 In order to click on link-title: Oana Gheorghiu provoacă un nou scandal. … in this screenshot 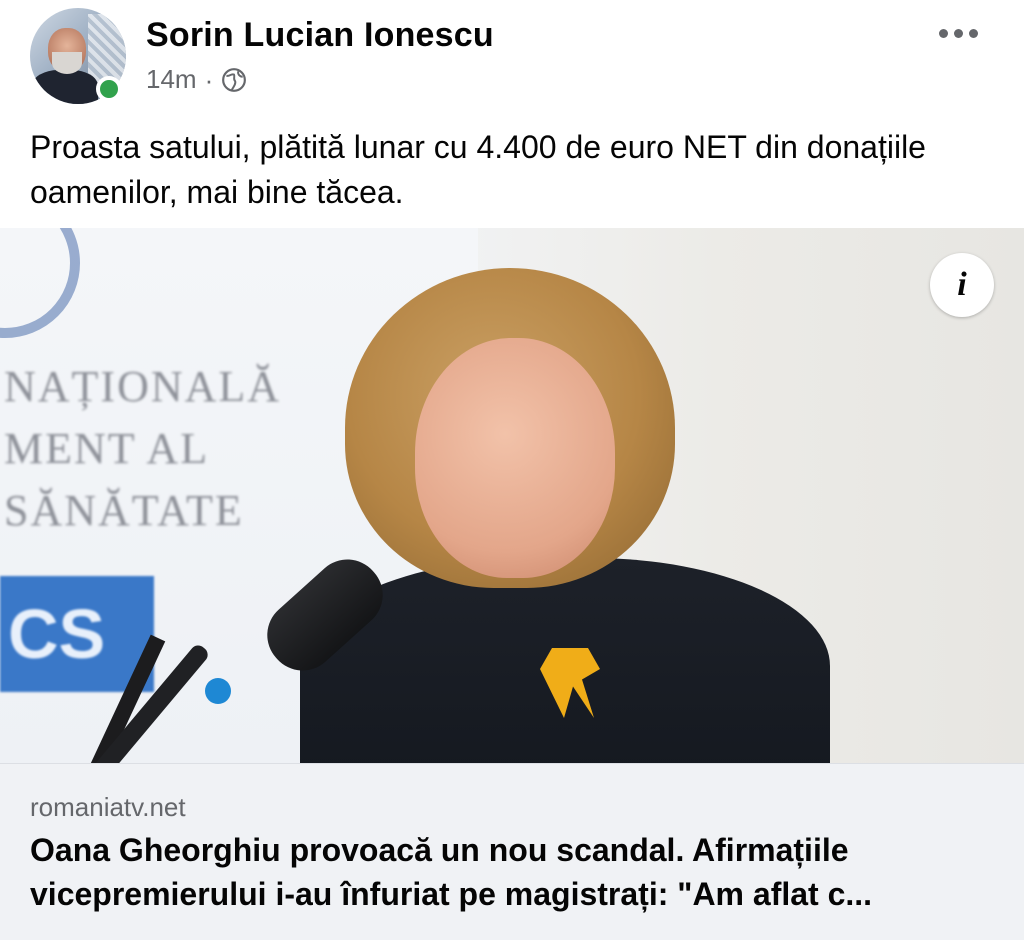, I will do `click(515, 872)`.